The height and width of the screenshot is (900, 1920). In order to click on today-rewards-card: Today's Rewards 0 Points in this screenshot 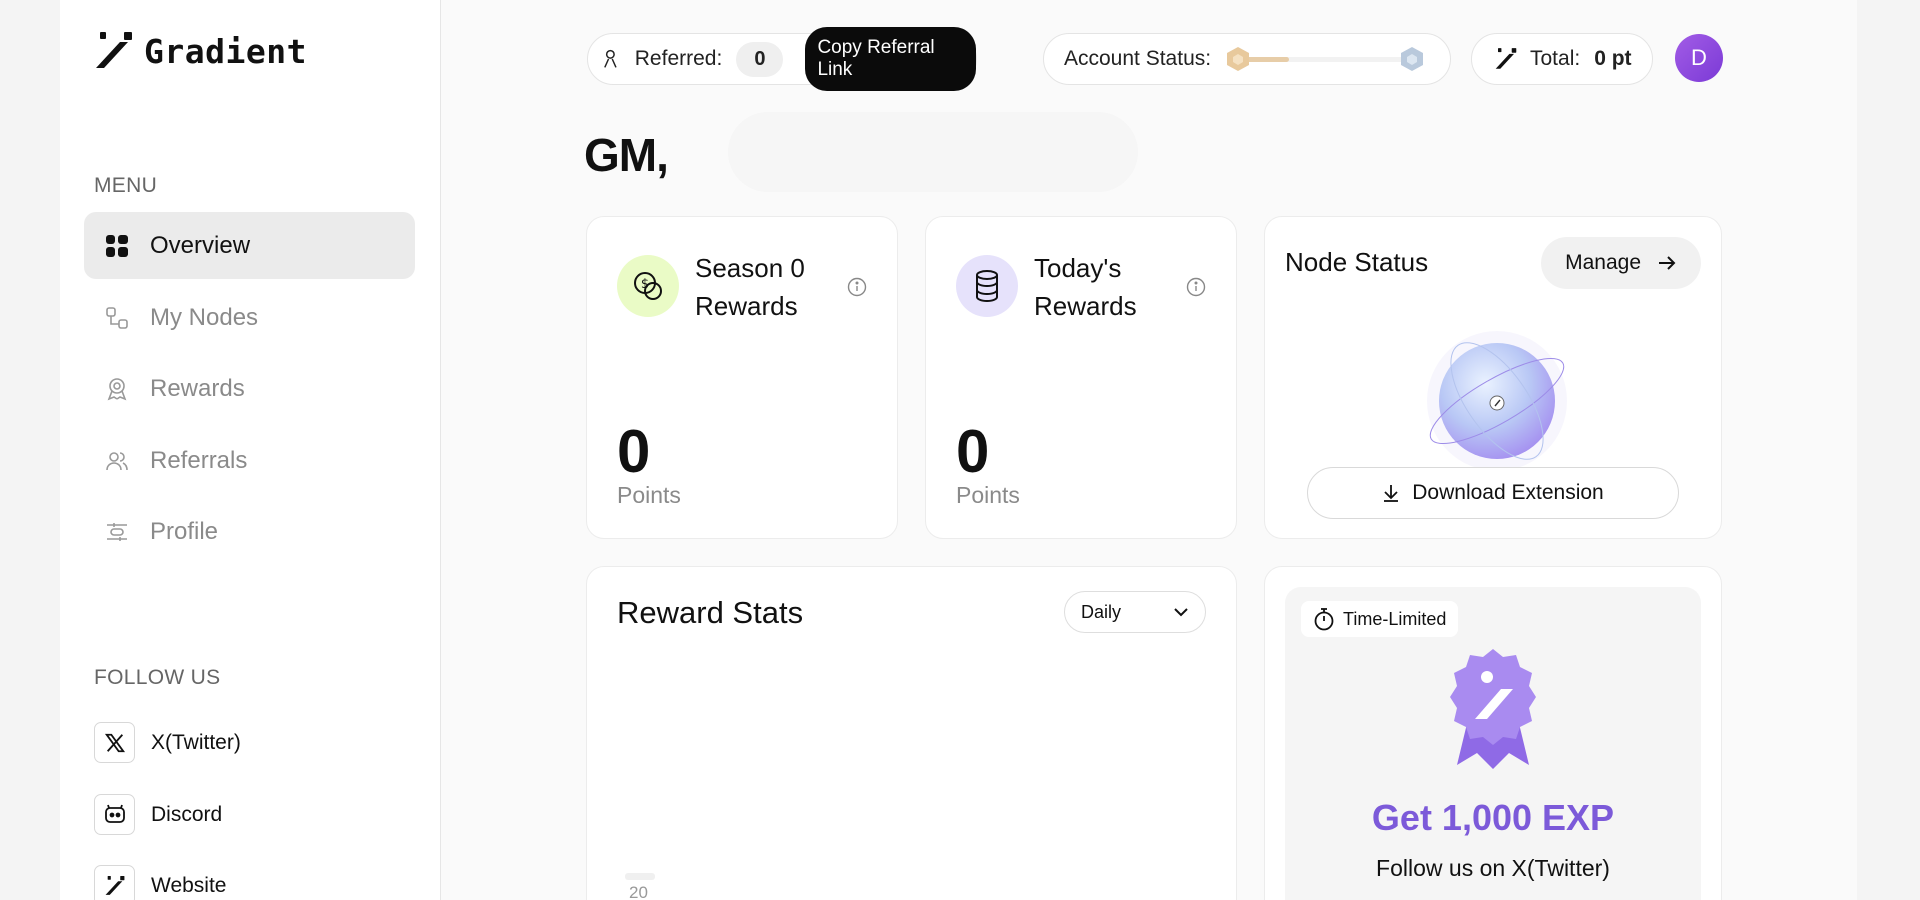, I will do `click(1081, 377)`.